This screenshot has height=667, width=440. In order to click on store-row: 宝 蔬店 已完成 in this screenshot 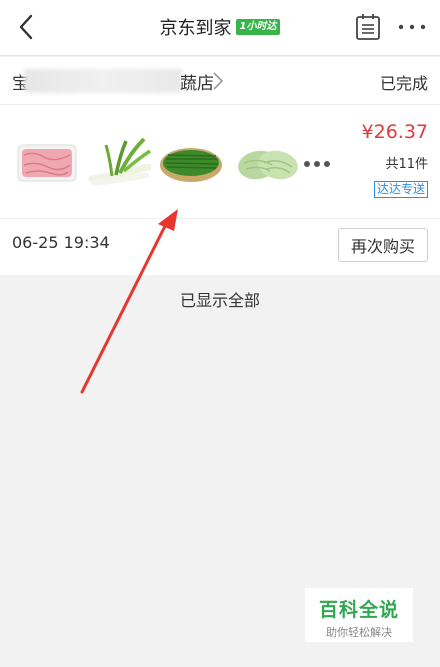, I will do `click(220, 81)`.